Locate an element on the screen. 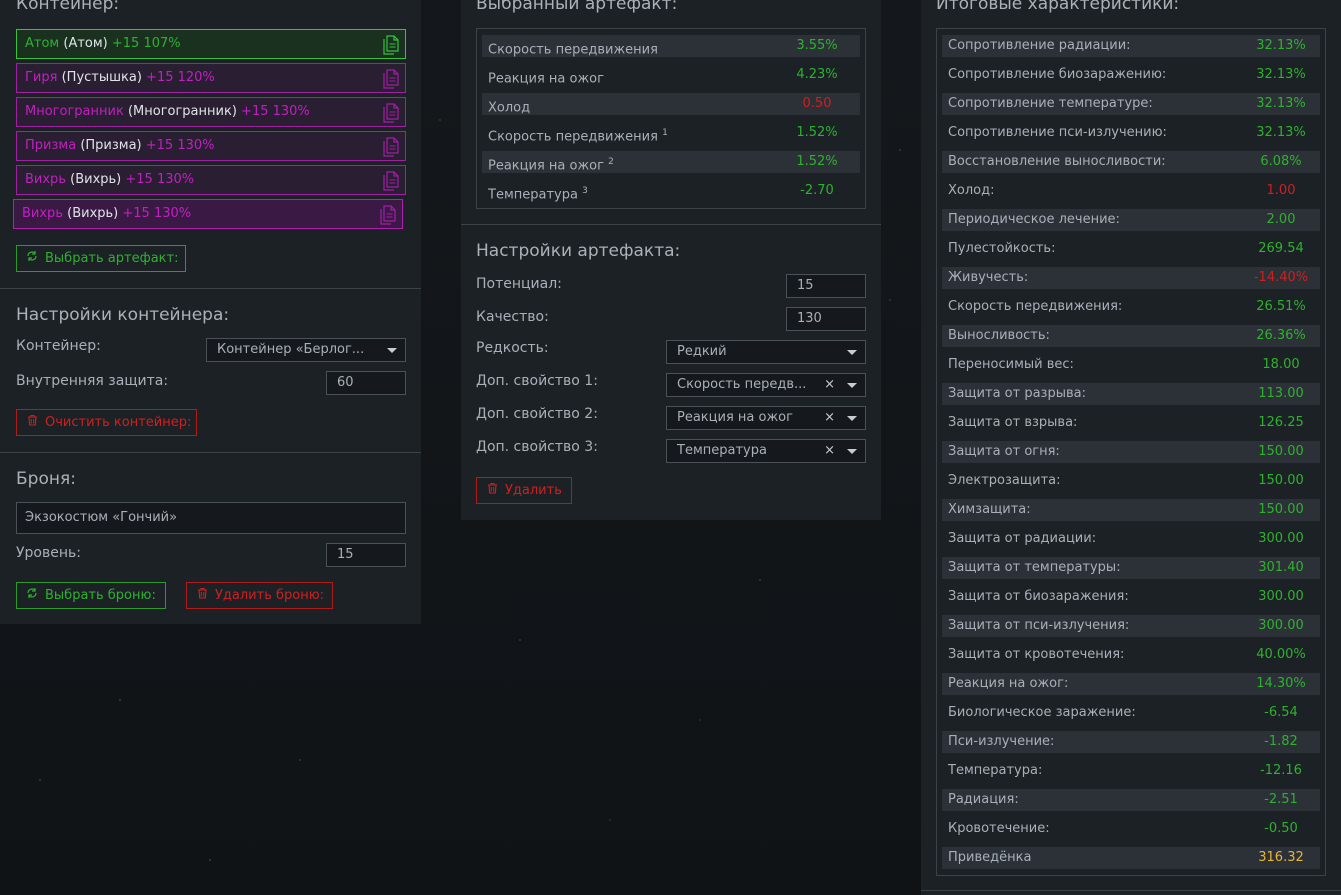  potential-label: Потенциал: is located at coordinates (519, 284).